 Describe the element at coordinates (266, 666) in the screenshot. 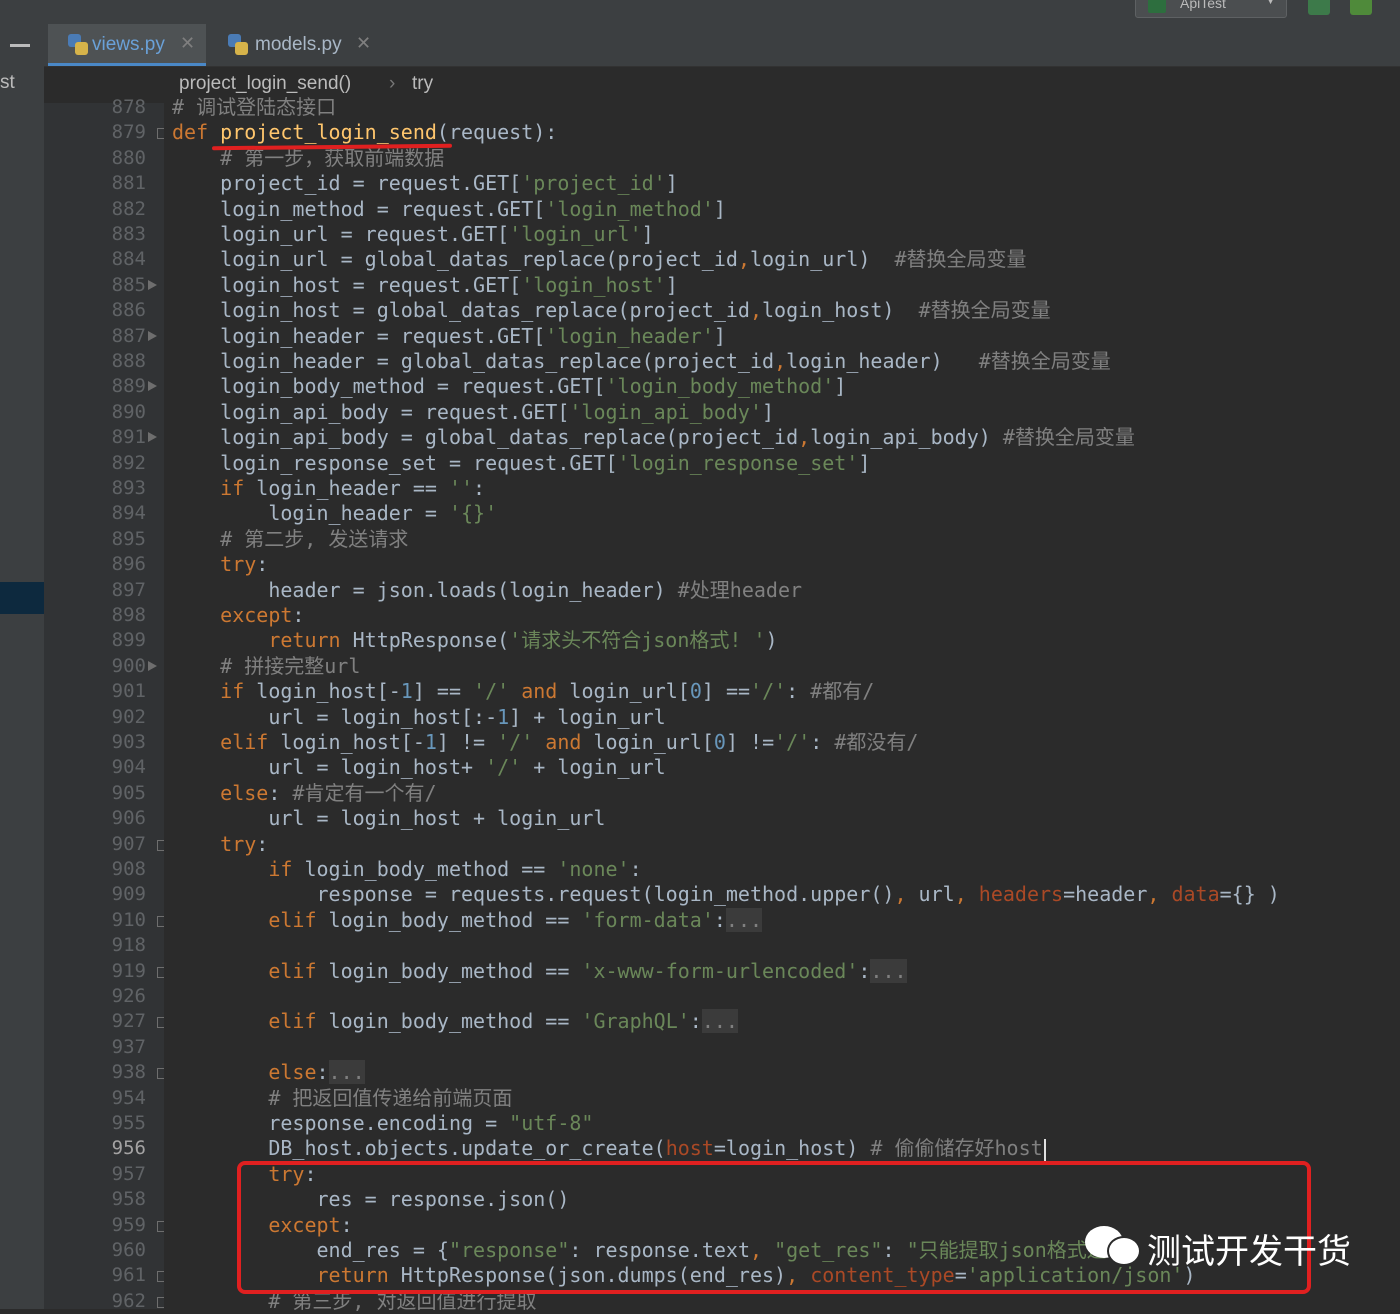

I see `code-line: # 拼接完整url` at that location.